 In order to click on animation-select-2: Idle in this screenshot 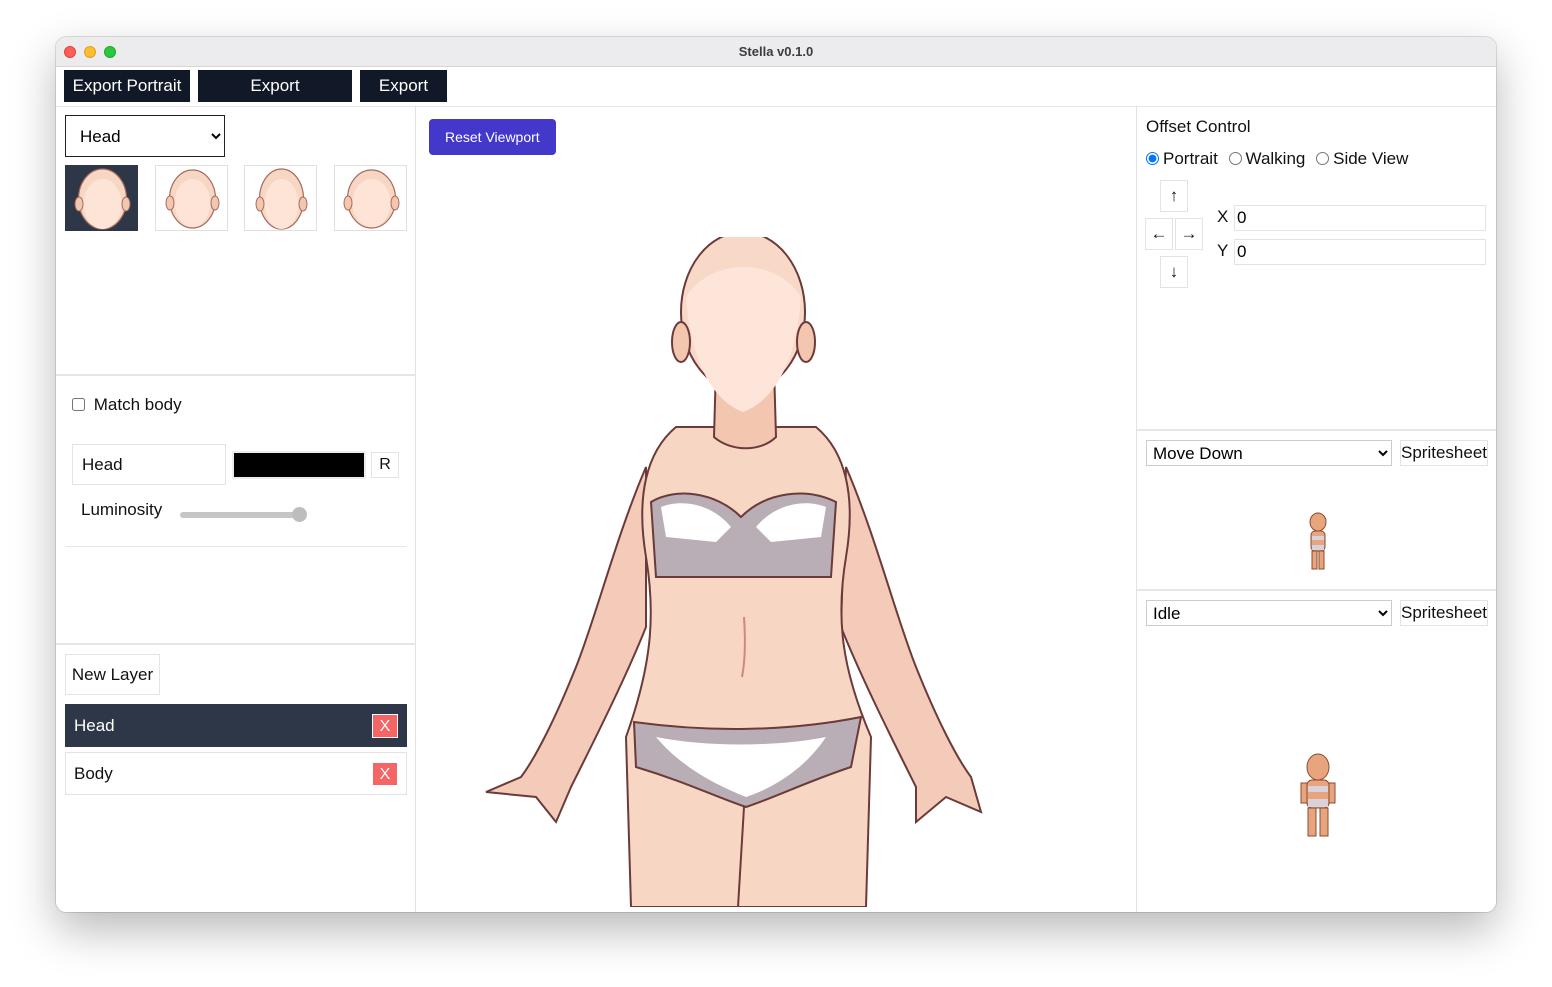, I will do `click(1269, 613)`.